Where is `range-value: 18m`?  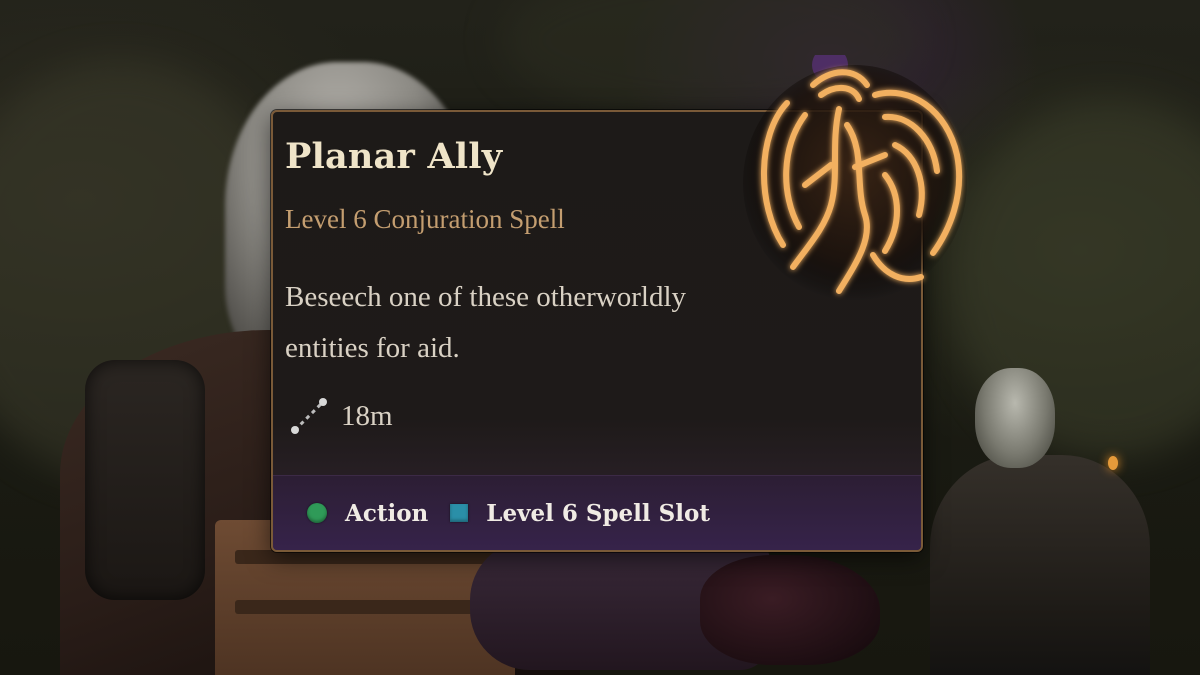 range-value: 18m is located at coordinates (367, 415).